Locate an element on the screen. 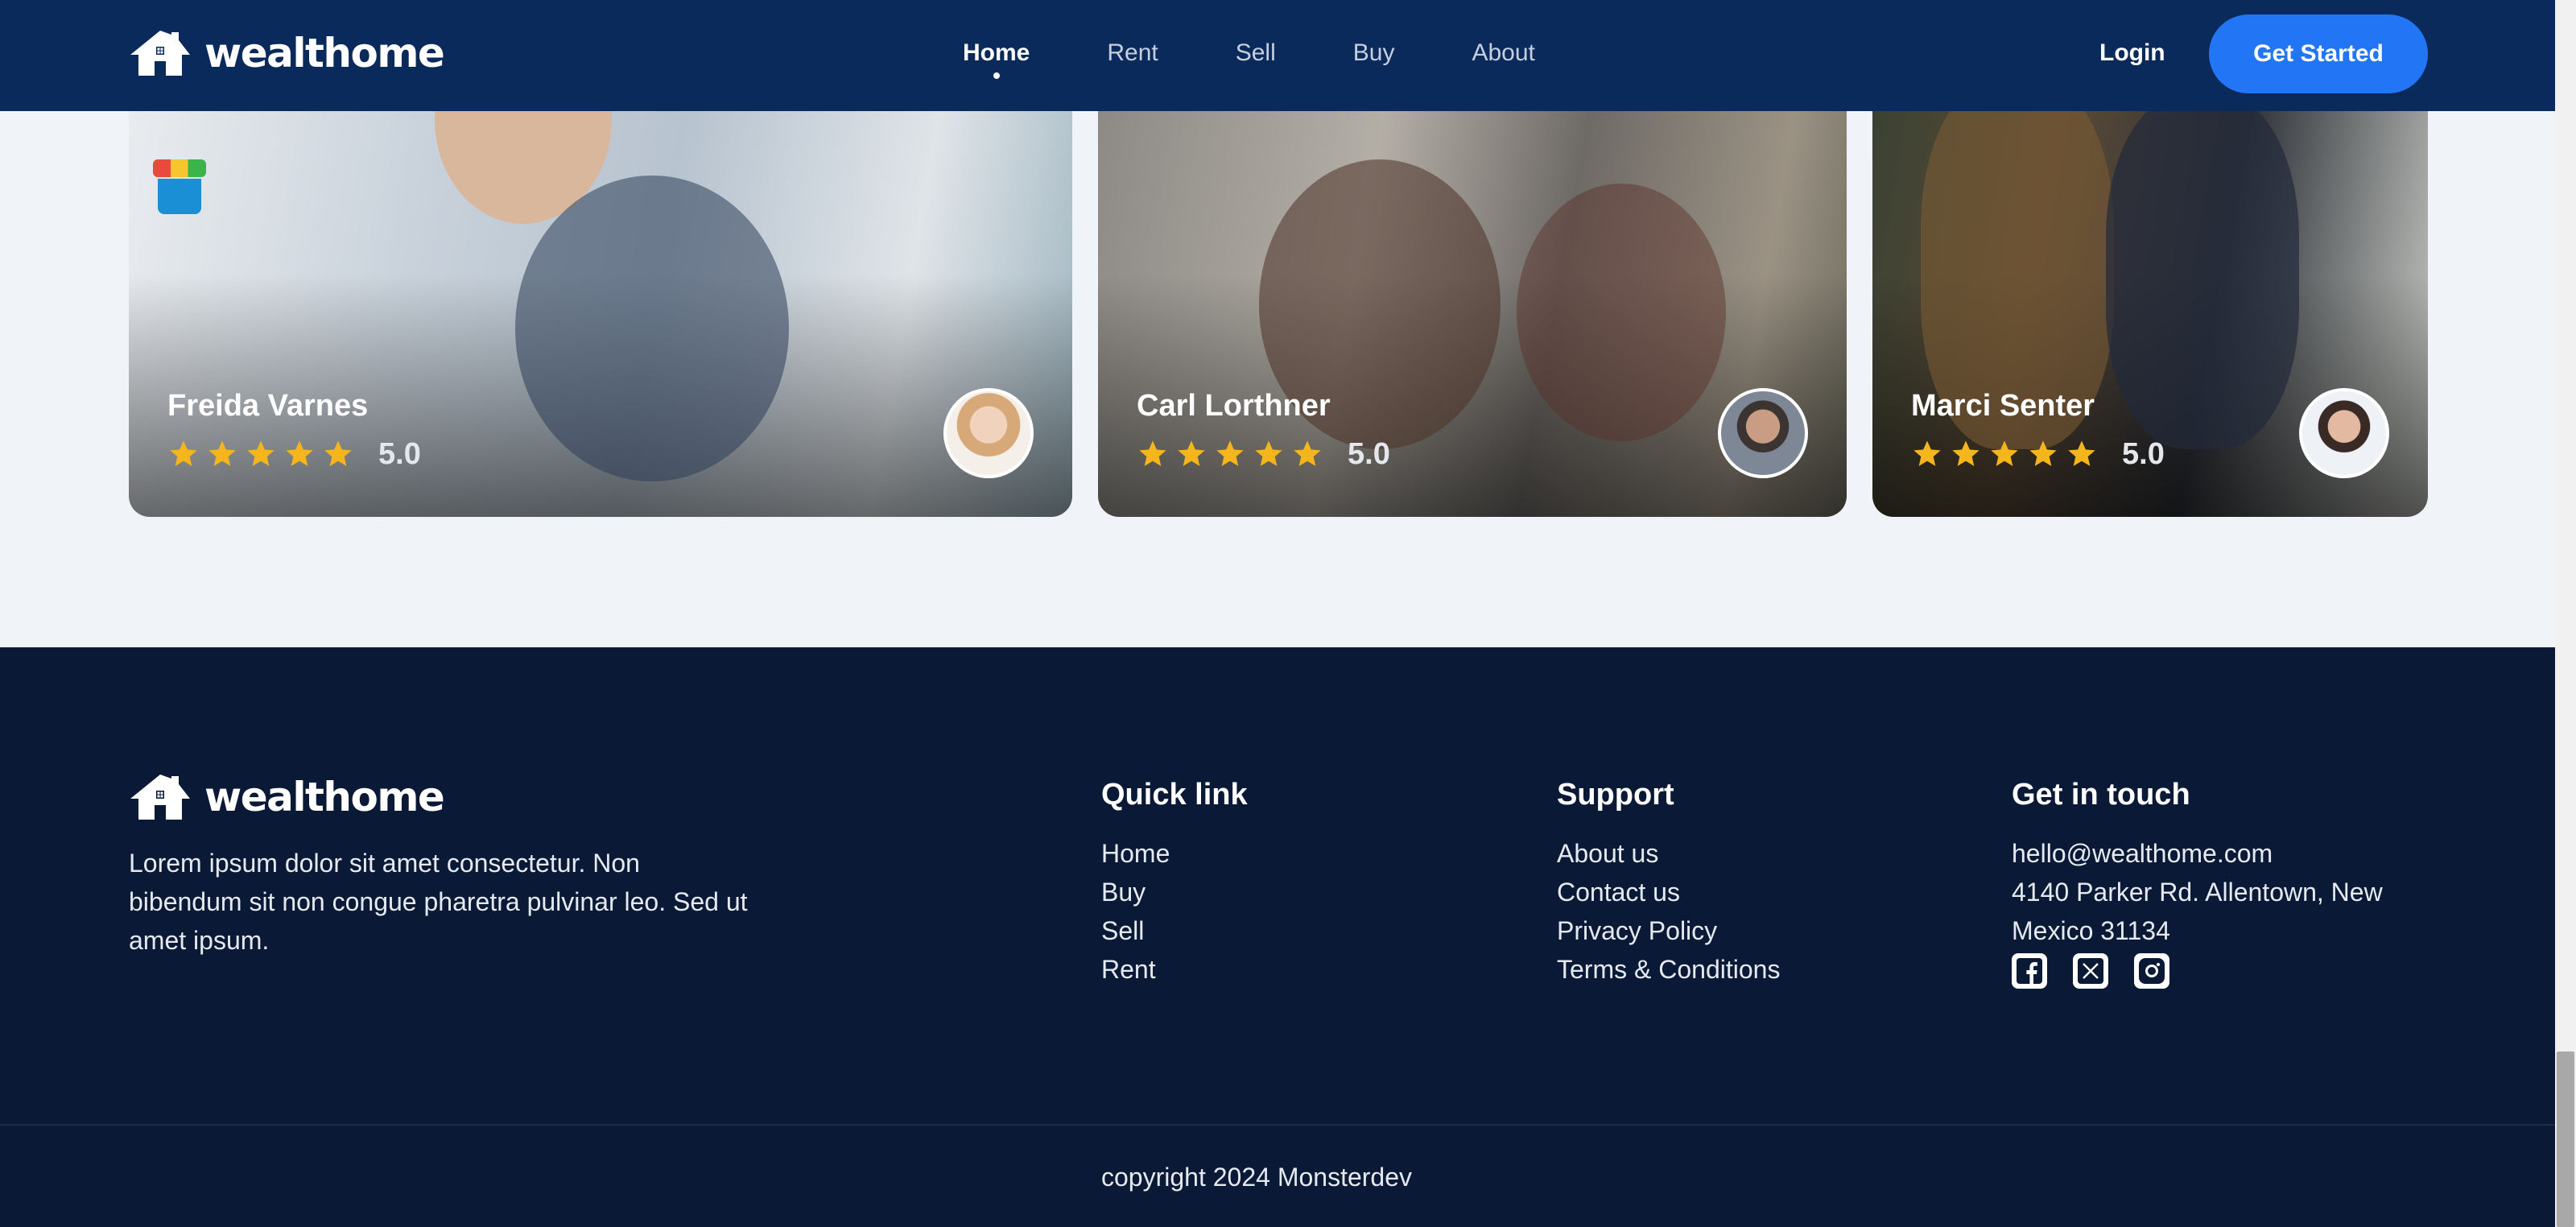  nav-item-home: Home is located at coordinates (996, 59).